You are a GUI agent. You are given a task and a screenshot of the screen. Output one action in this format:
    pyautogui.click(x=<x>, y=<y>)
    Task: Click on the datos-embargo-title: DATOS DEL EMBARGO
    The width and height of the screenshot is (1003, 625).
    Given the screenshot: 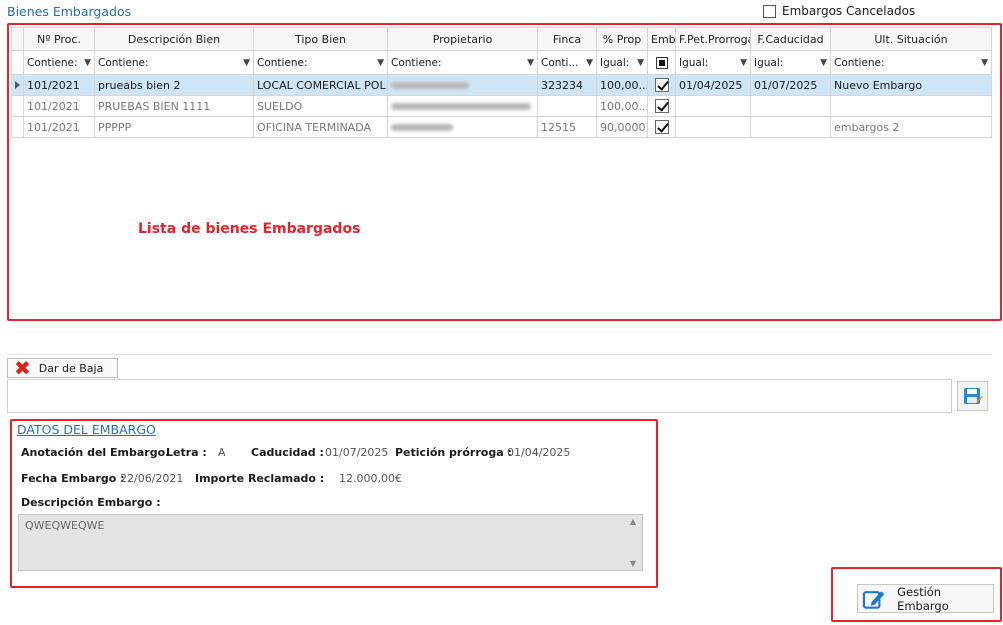 What is the action you would take?
    pyautogui.click(x=86, y=429)
    